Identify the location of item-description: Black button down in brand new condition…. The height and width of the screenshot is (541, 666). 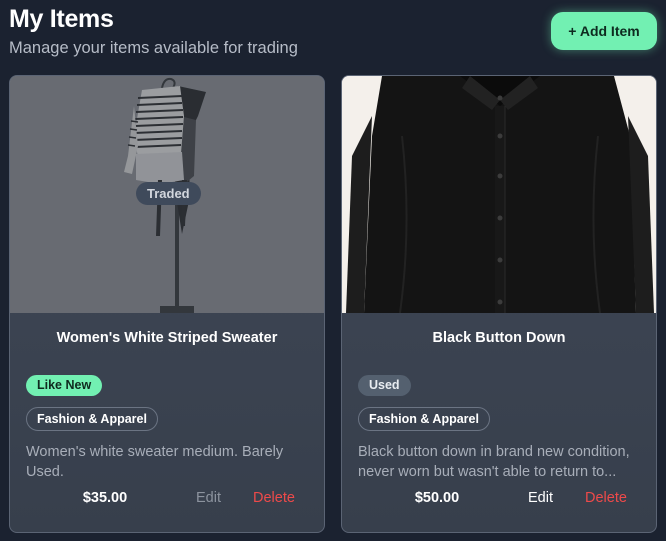
(494, 462).